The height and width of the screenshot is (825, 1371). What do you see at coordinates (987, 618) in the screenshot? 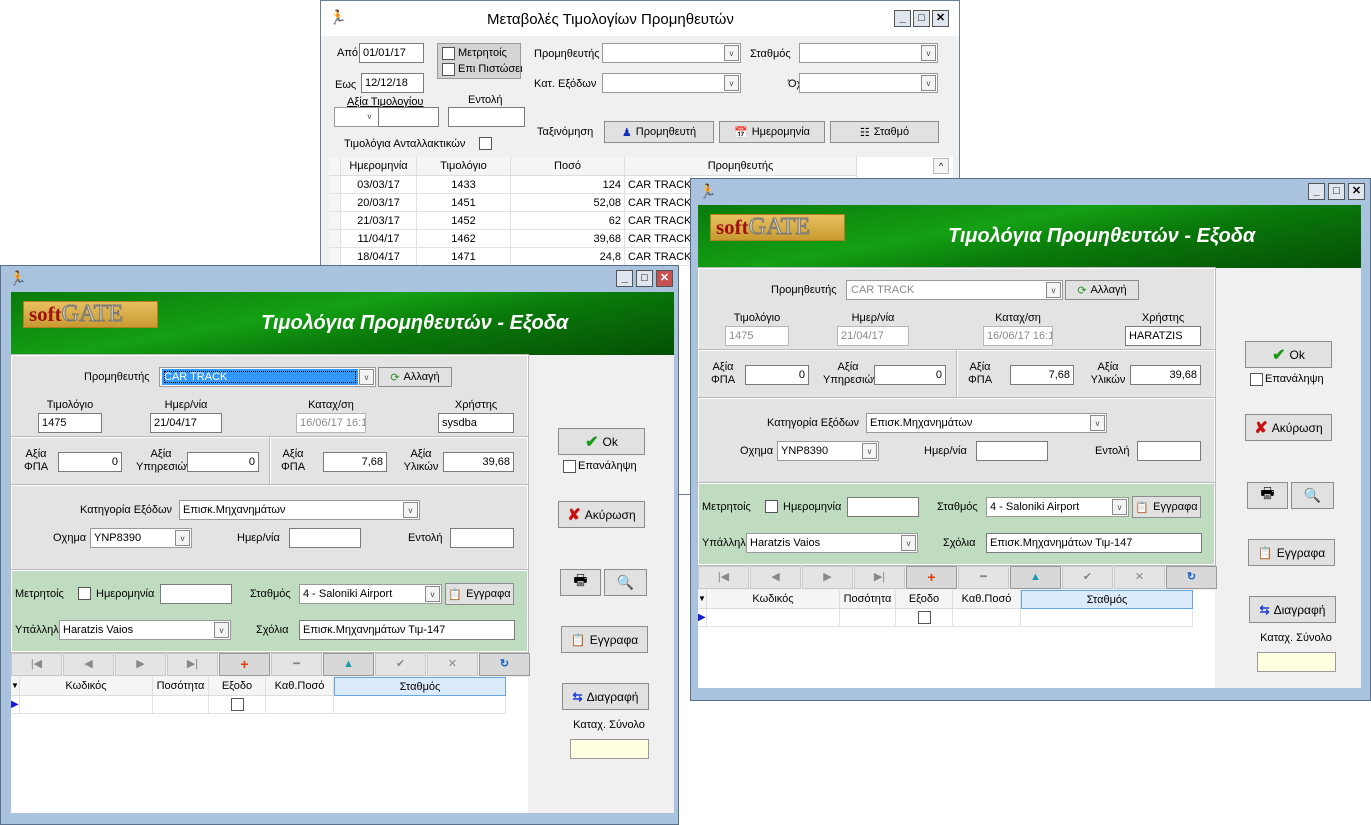
I see `cell-net-amount` at bounding box center [987, 618].